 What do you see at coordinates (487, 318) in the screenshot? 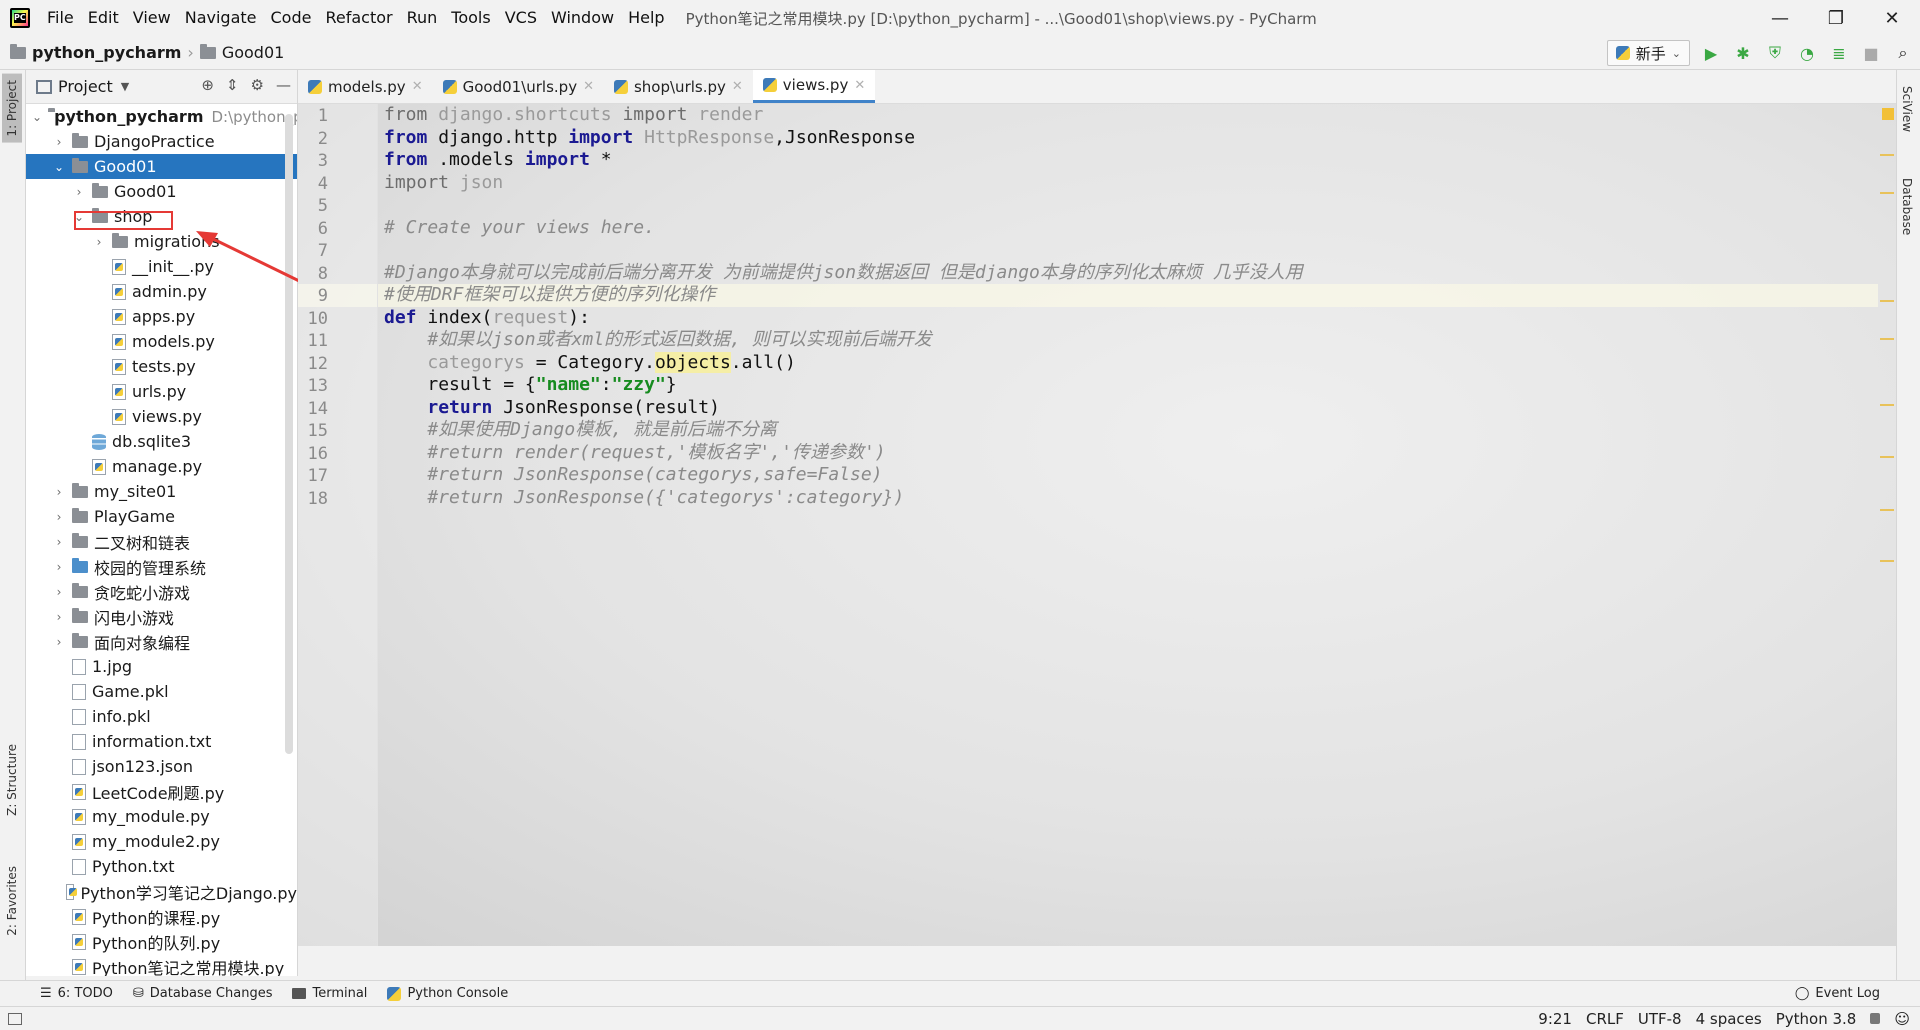
I see `code-line: def index(request):` at bounding box center [487, 318].